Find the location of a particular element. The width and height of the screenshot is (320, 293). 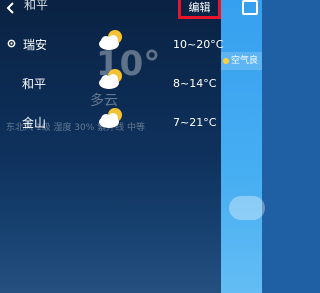

current-city-title: 和平 is located at coordinates (36, 6).